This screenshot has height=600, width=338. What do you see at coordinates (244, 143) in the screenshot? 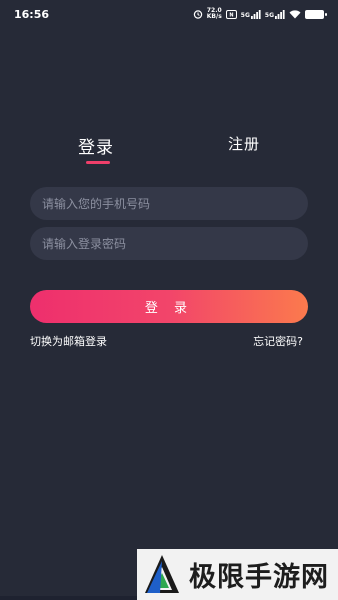
I see `tab-register: 注册` at bounding box center [244, 143].